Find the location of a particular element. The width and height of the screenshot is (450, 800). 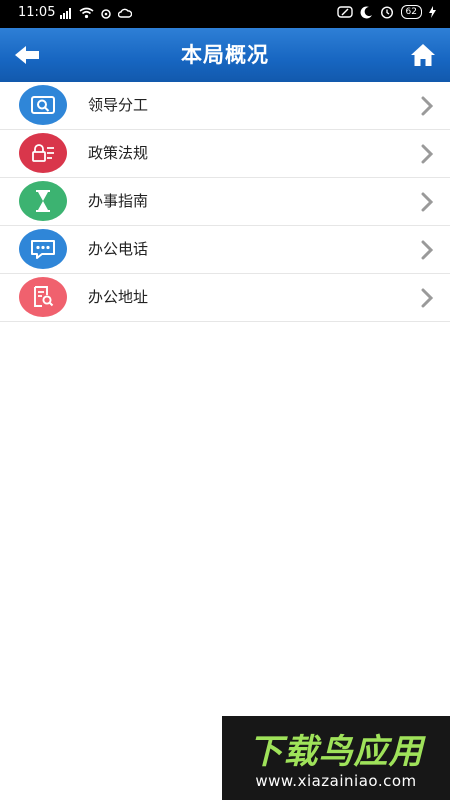

watermark-logo: 下载鸟应用 www.xiazainiao.com is located at coordinates (336, 758).